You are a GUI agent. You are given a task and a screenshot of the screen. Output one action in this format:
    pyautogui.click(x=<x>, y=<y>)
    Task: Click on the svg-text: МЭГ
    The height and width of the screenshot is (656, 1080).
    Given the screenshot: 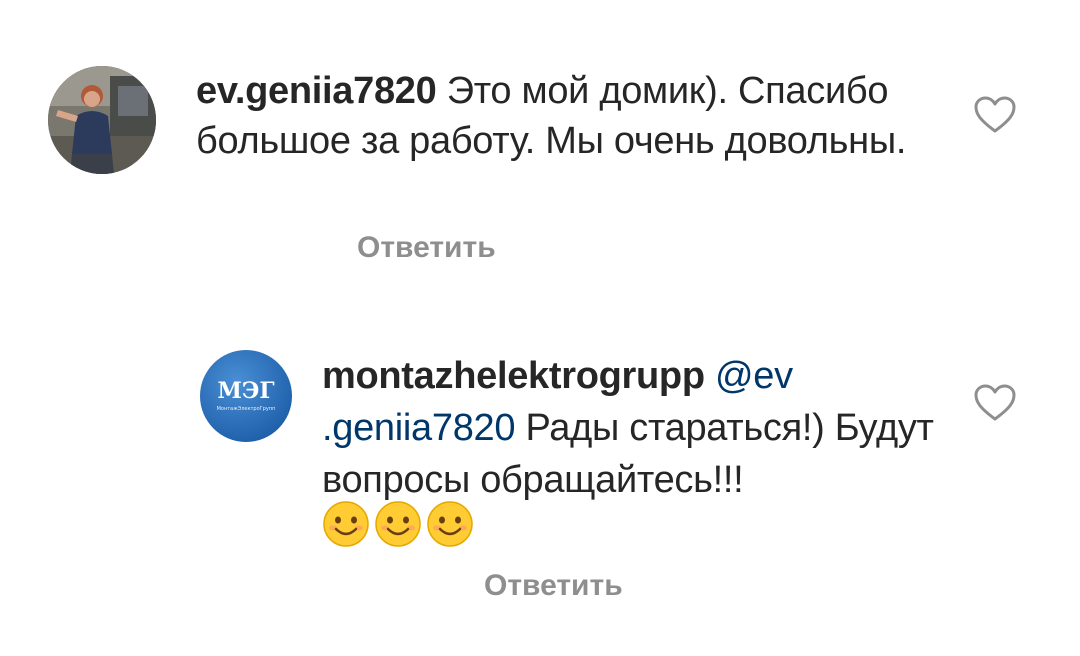 What is the action you would take?
    pyautogui.click(x=245, y=391)
    